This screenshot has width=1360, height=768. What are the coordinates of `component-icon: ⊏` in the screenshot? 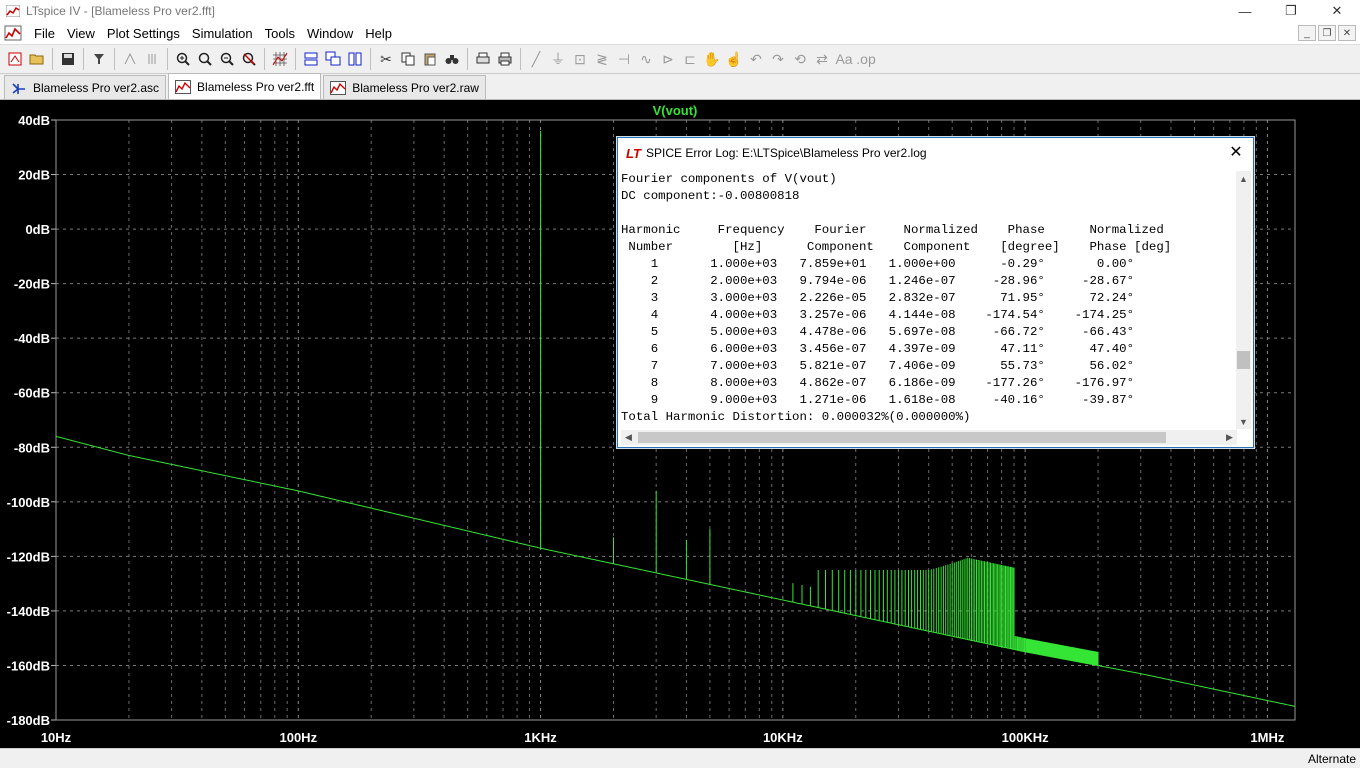 It's located at (690, 59).